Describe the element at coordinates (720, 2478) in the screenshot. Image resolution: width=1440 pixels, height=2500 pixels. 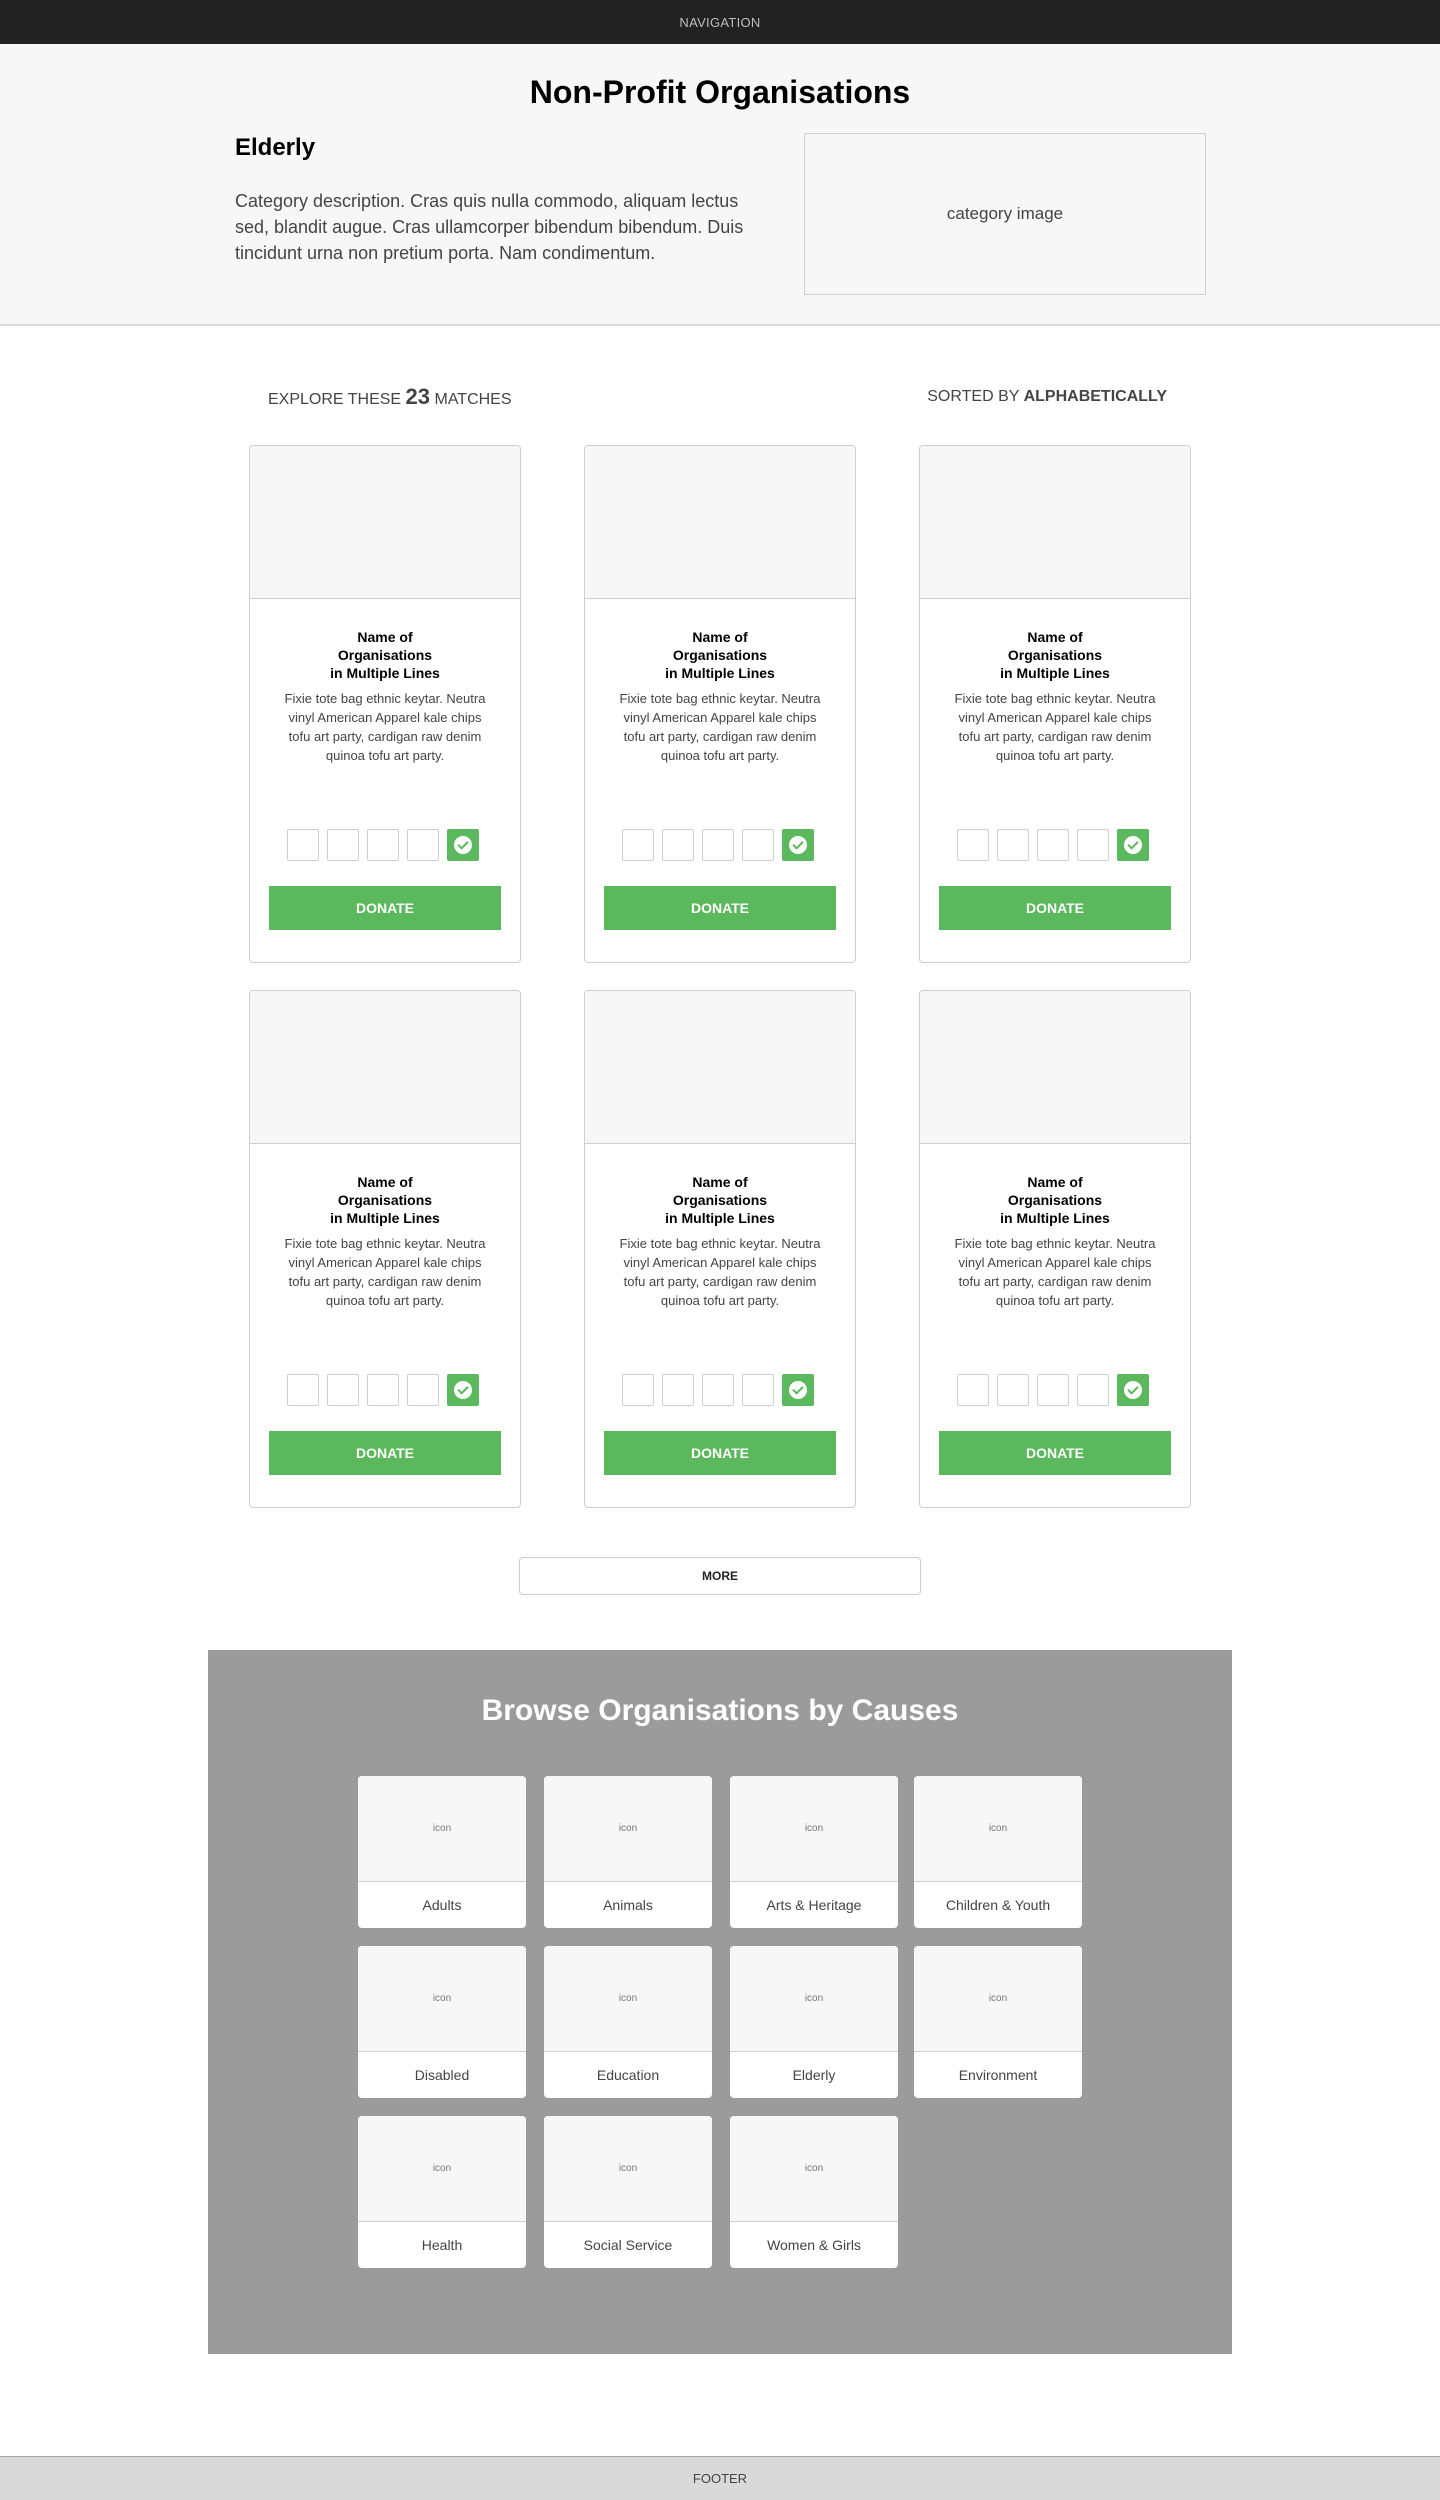
I see `footer: FOOTER` at that location.